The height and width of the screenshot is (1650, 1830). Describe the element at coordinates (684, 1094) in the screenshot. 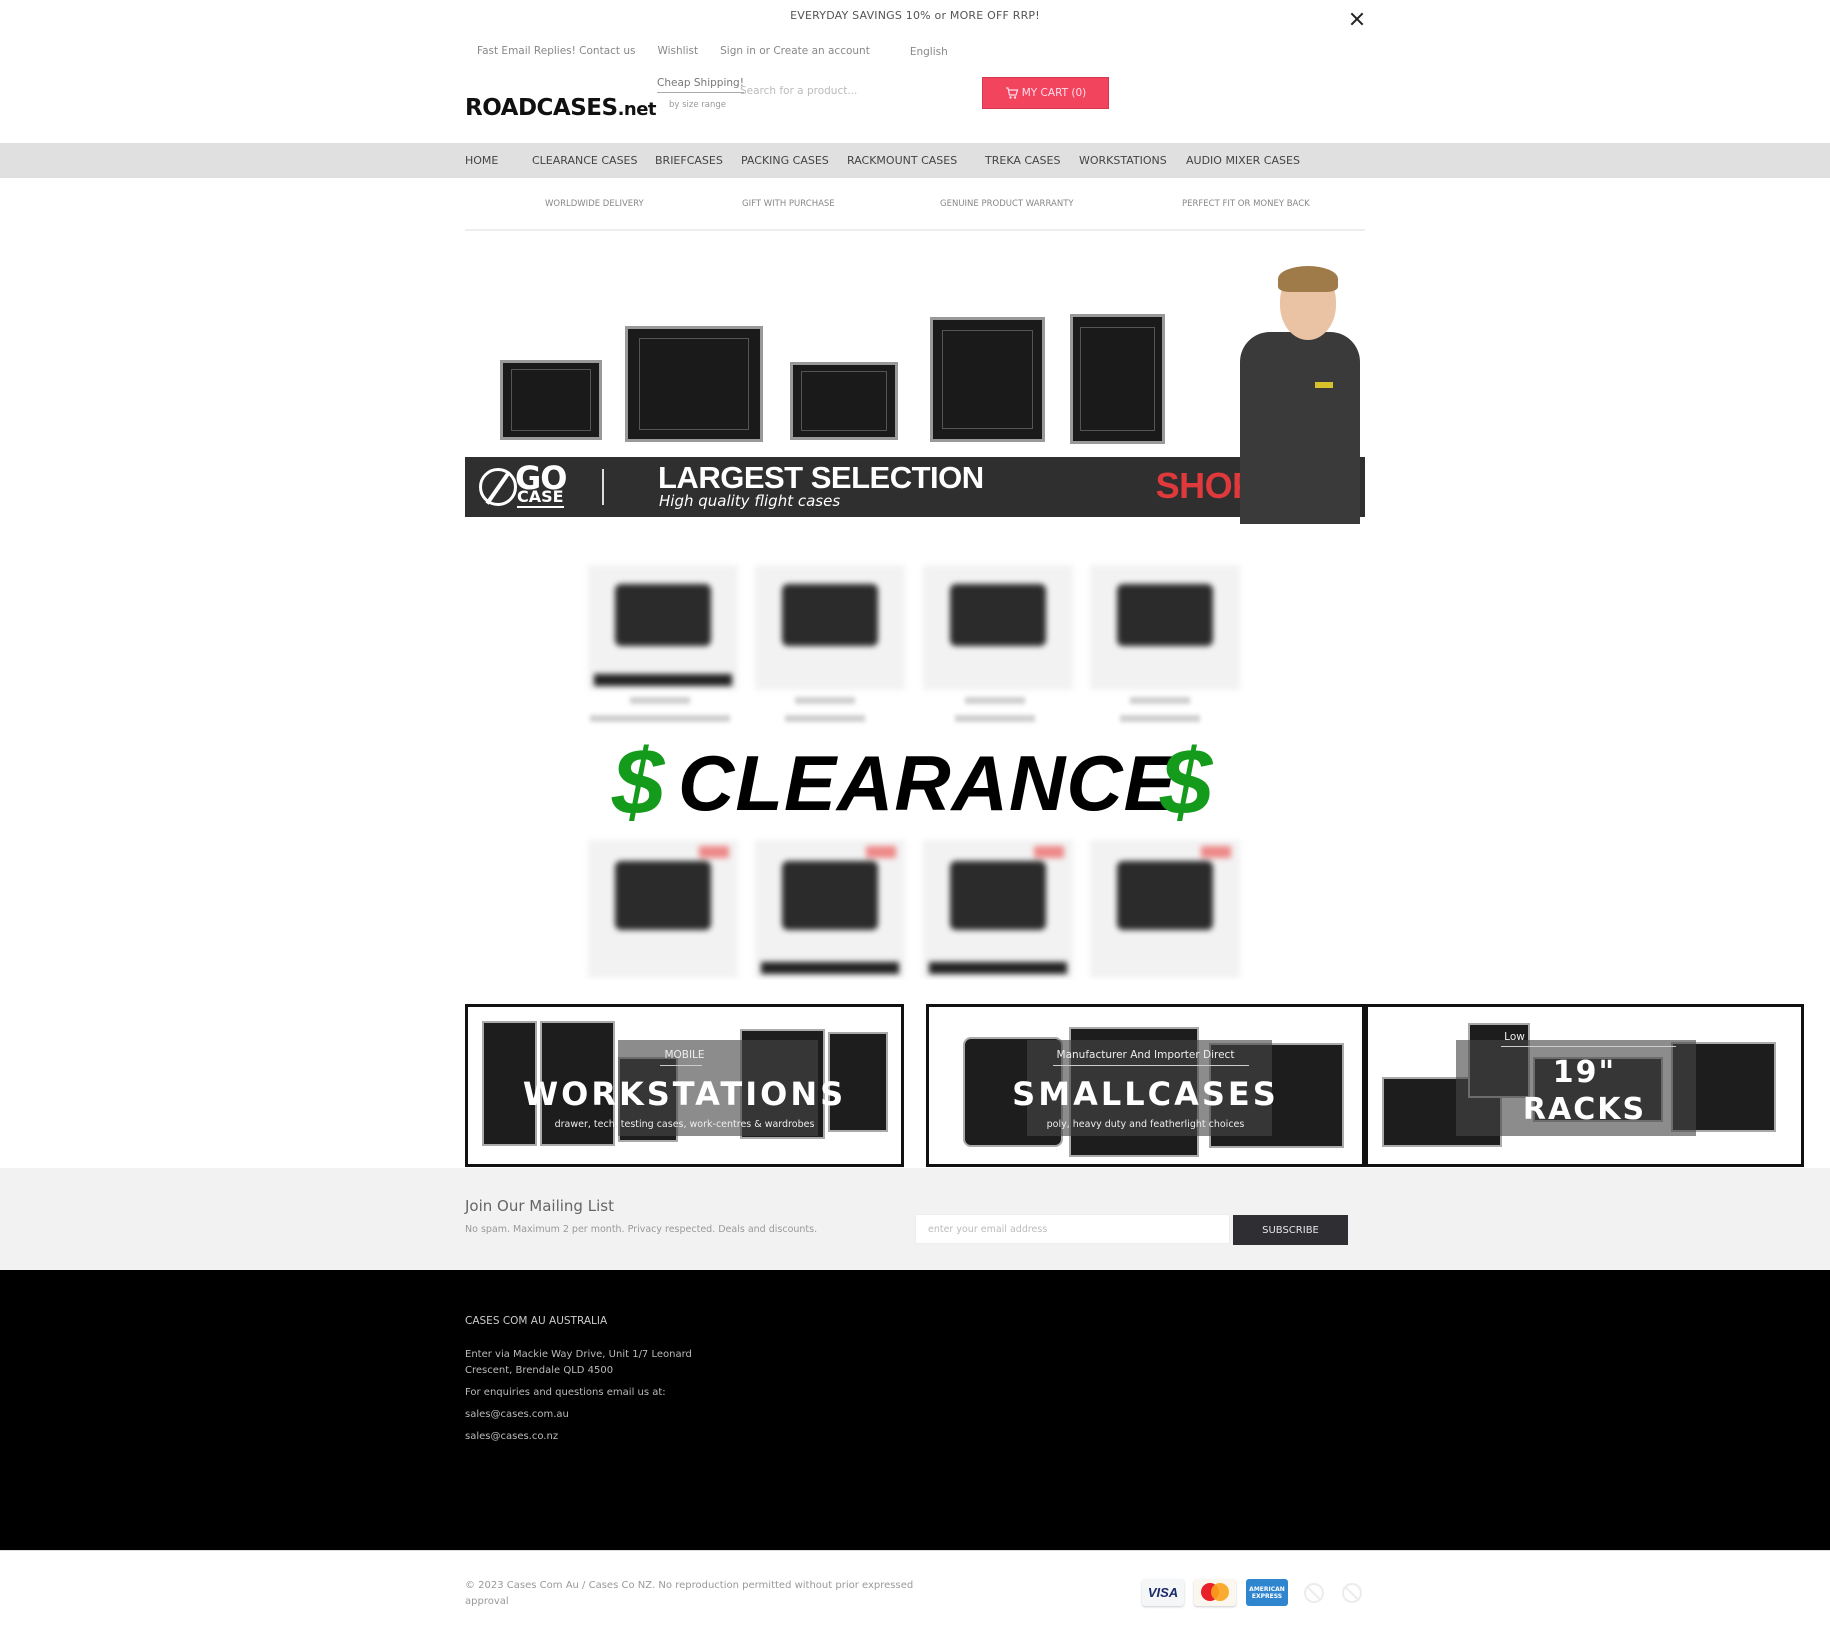

I see `category-title: WORKSTATIONS` at that location.